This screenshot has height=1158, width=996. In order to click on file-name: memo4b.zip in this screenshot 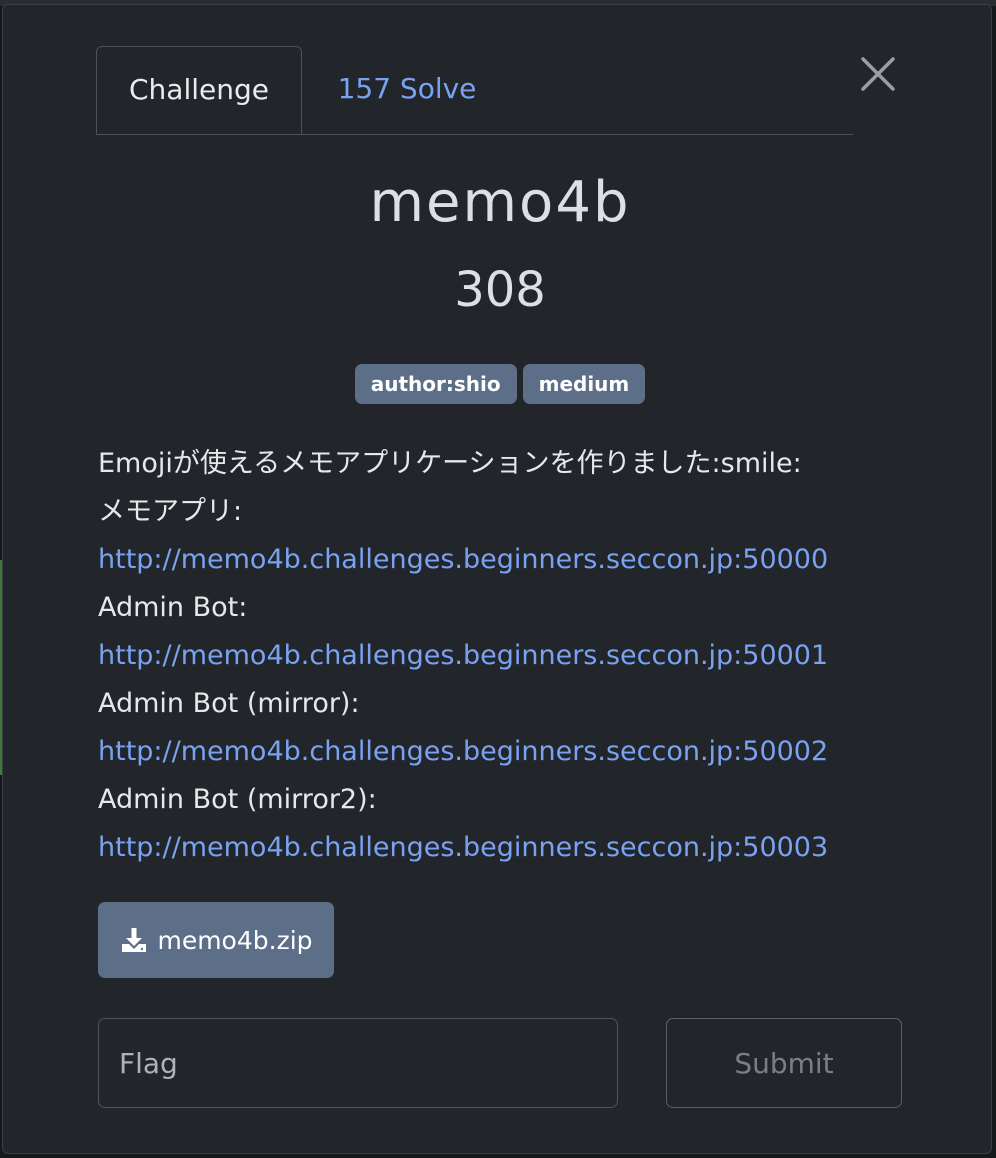, I will do `click(235, 940)`.